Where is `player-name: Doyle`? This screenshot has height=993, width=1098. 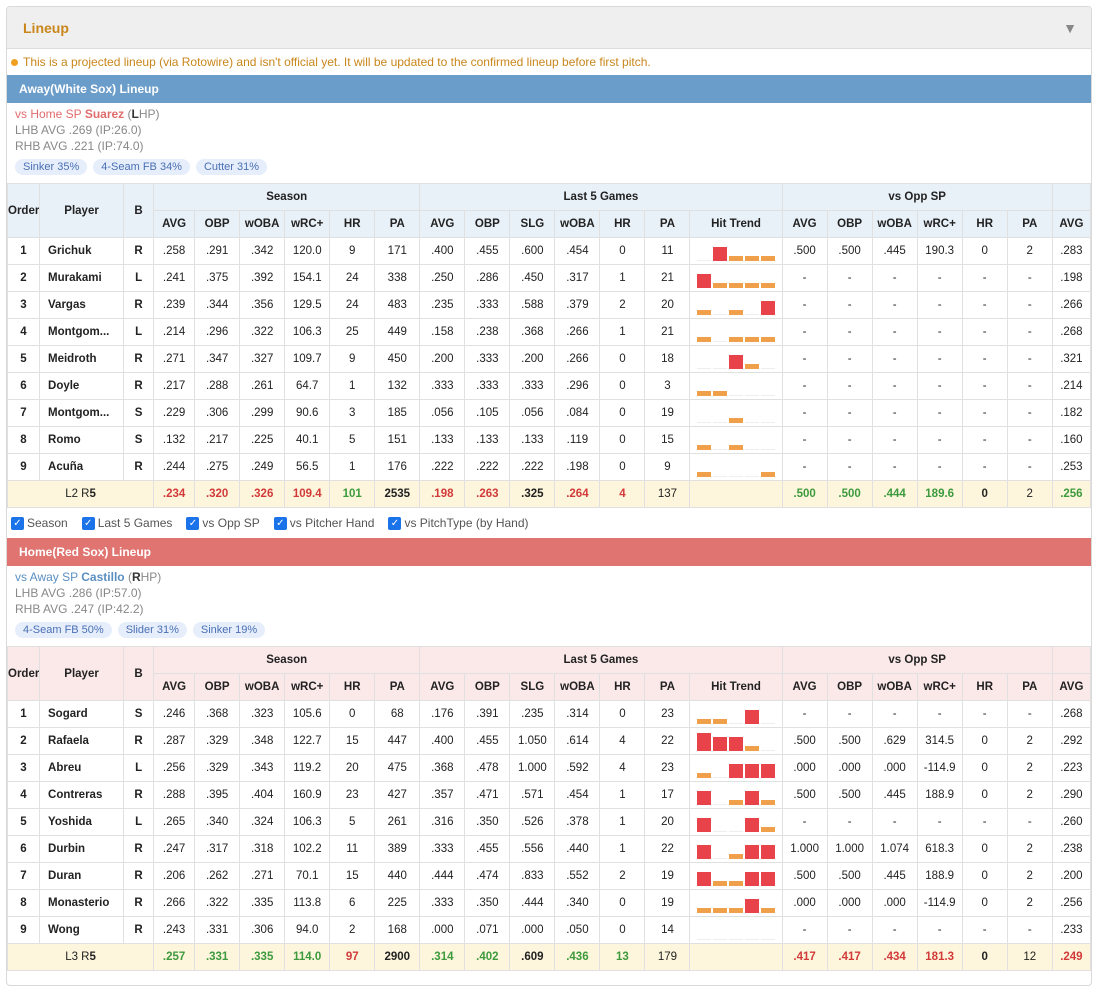
player-name: Doyle is located at coordinates (82, 386).